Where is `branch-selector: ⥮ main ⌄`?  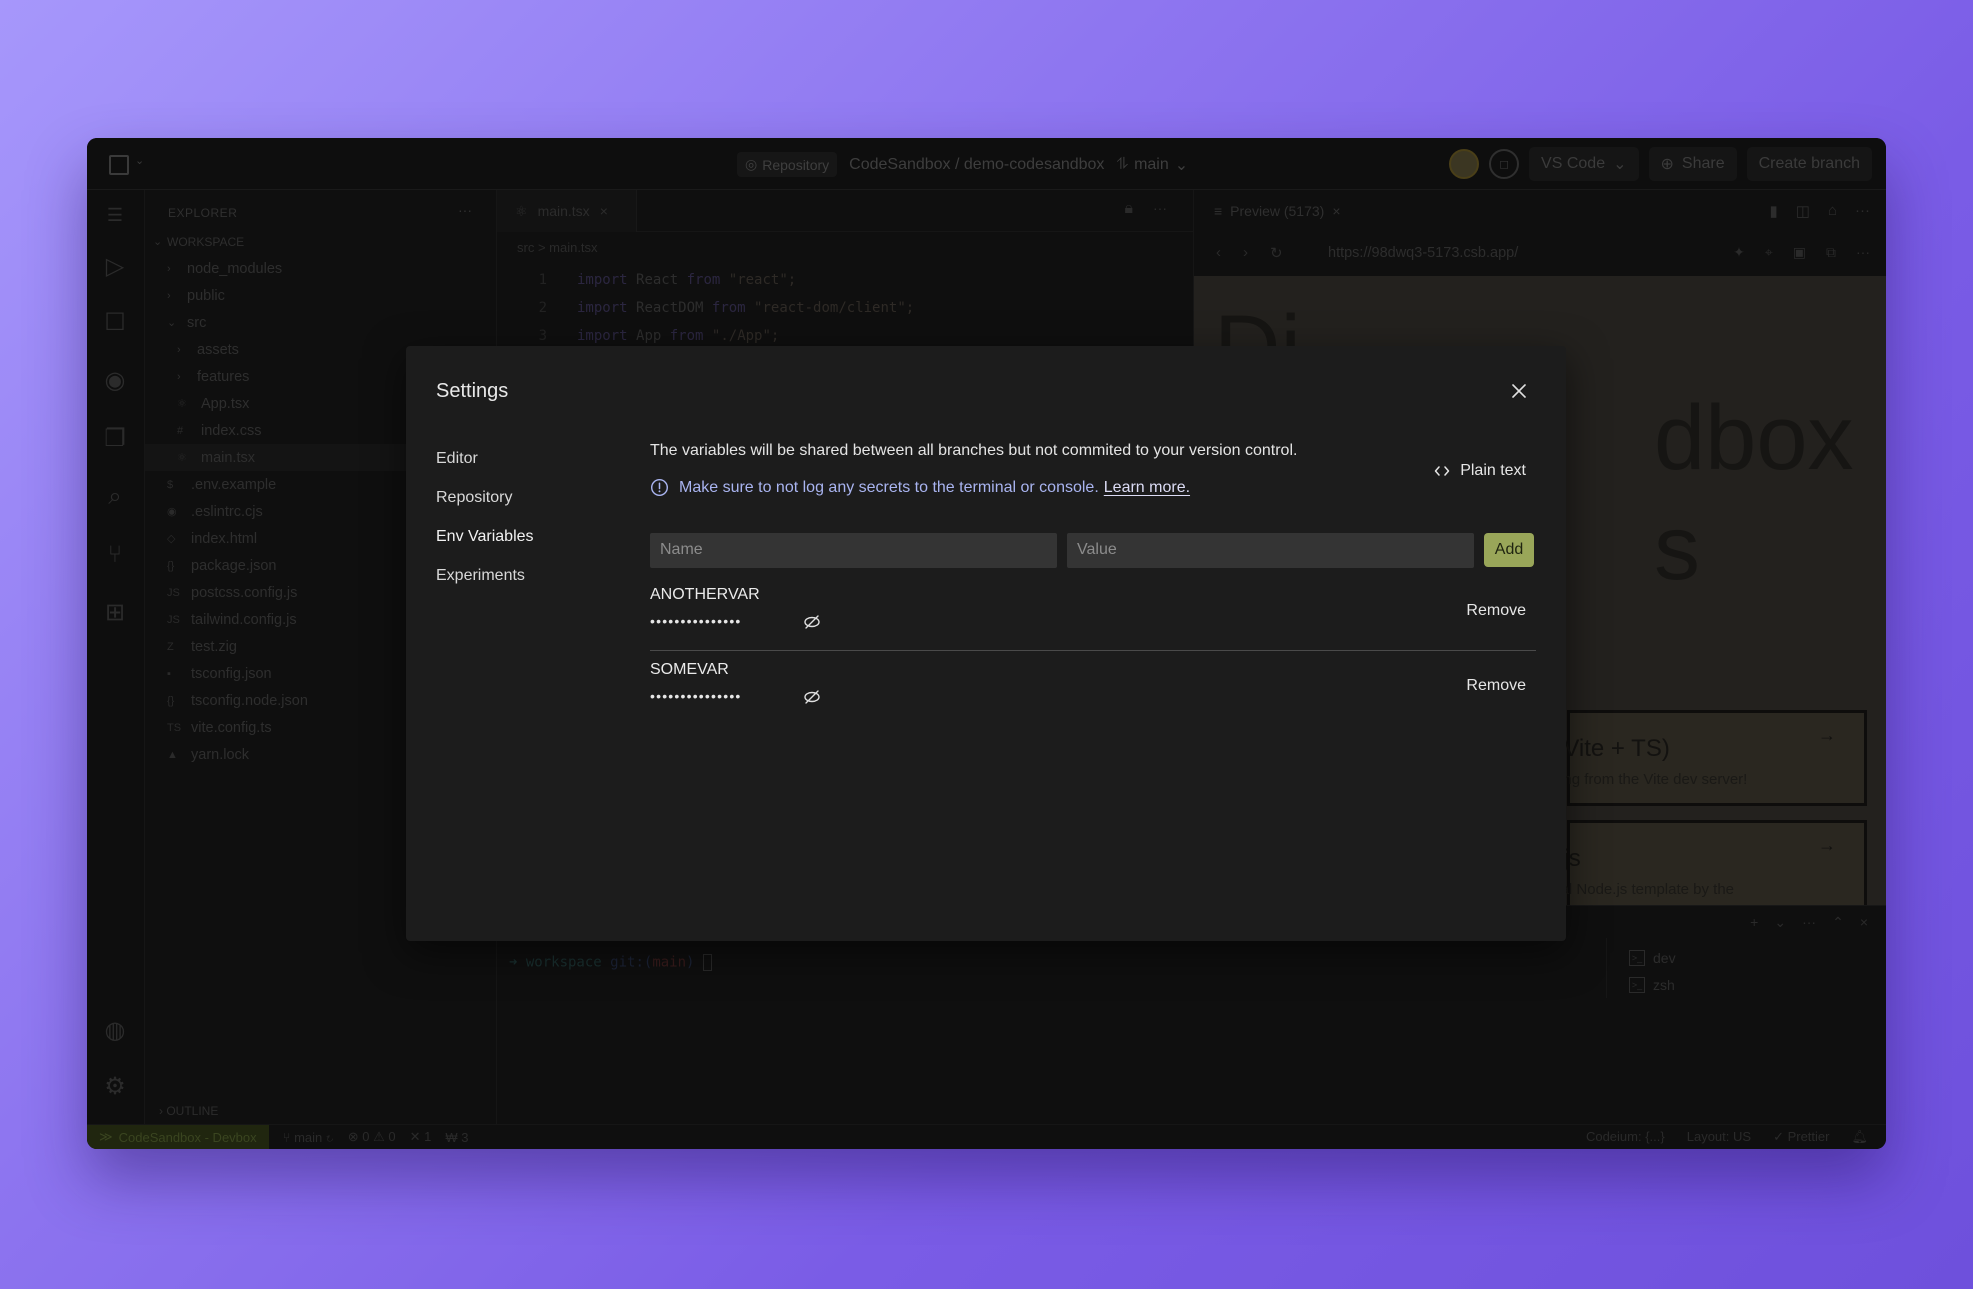 branch-selector: ⥮ main ⌄ is located at coordinates (1152, 165).